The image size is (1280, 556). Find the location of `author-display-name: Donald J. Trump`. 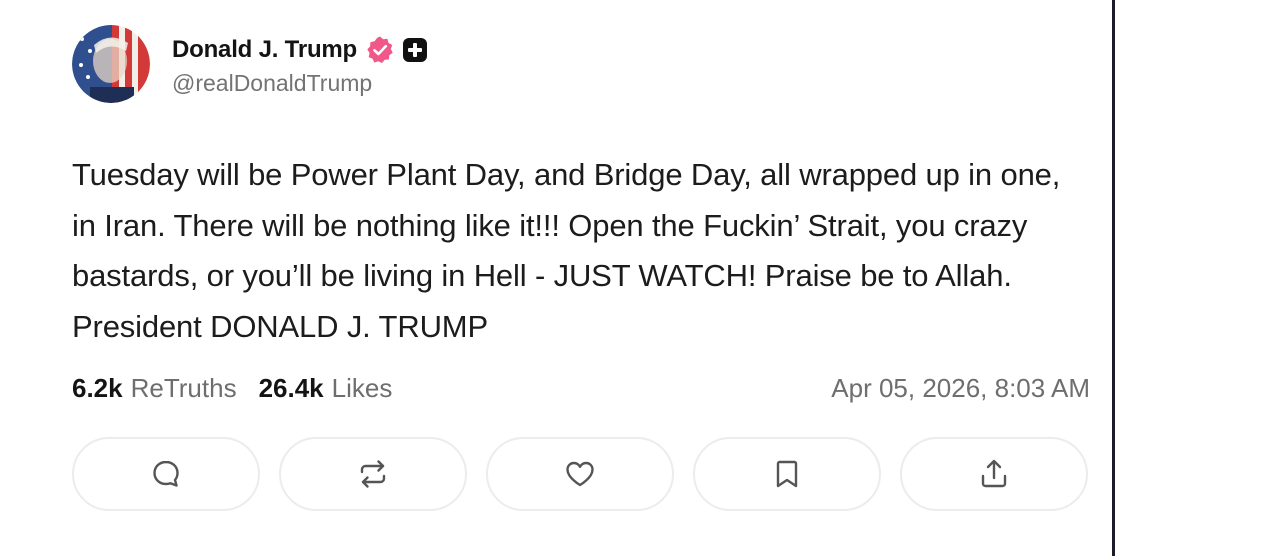

author-display-name: Donald J. Trump is located at coordinates (264, 50).